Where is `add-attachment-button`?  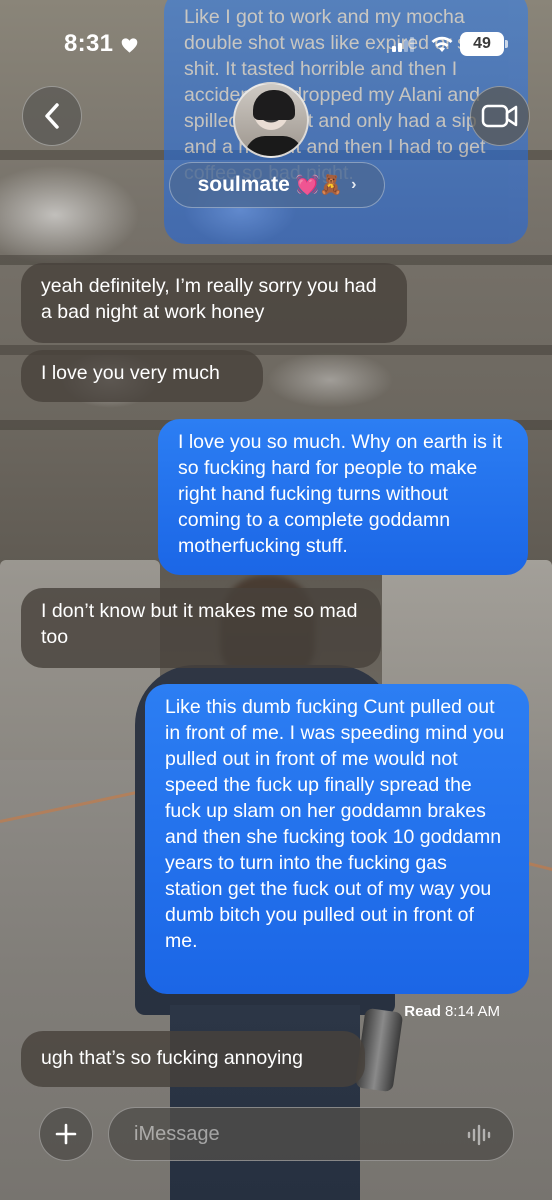 add-attachment-button is located at coordinates (66, 1134).